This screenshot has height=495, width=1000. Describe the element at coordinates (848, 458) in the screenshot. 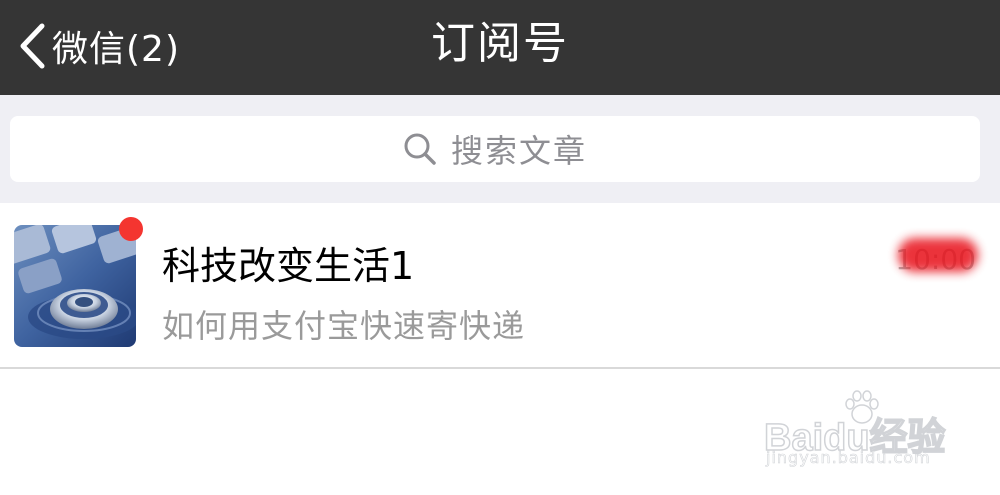

I see `watermark-url: jingyan.baidu.com` at that location.